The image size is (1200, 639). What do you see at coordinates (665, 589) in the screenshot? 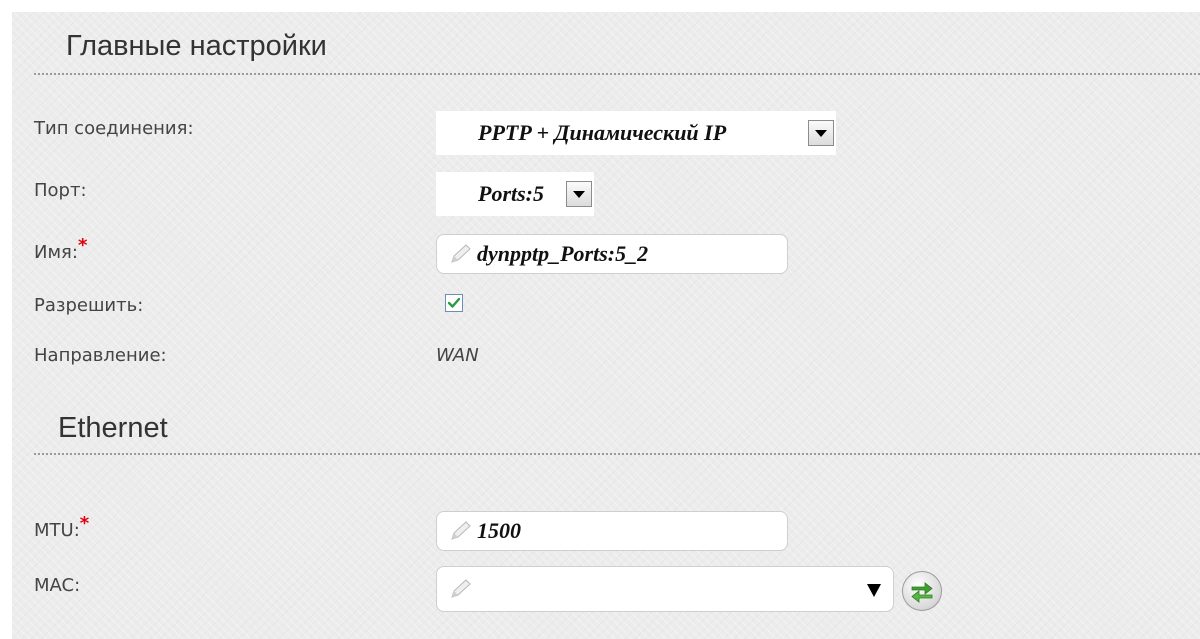
I see `mac-combobox` at bounding box center [665, 589].